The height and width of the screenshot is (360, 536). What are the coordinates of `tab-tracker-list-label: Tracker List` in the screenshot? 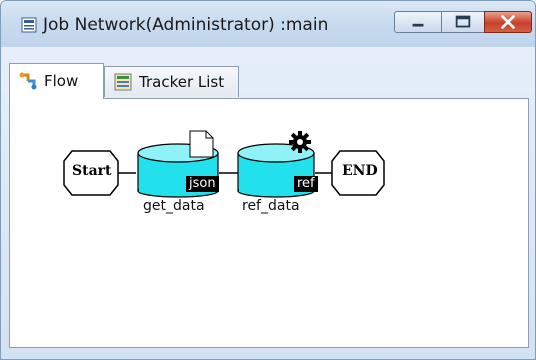 It's located at (182, 82).